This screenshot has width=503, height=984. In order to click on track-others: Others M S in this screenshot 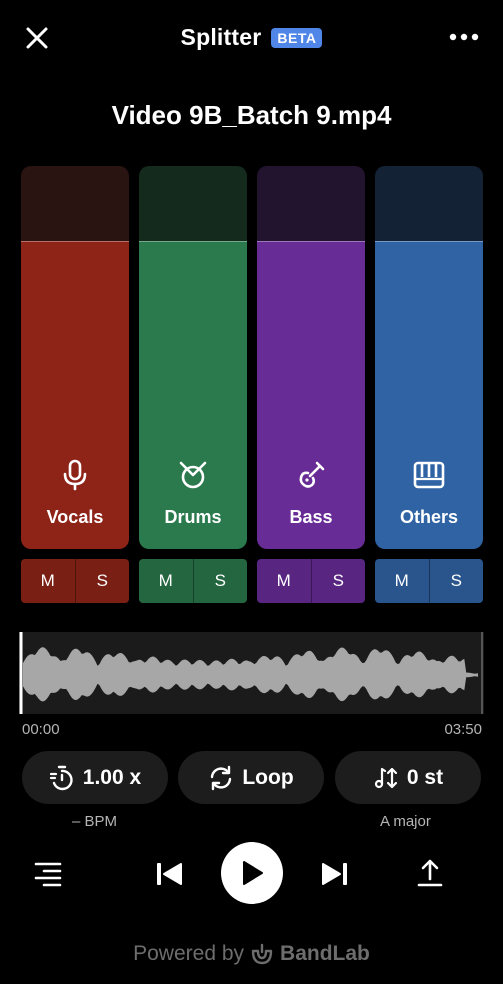, I will do `click(429, 384)`.